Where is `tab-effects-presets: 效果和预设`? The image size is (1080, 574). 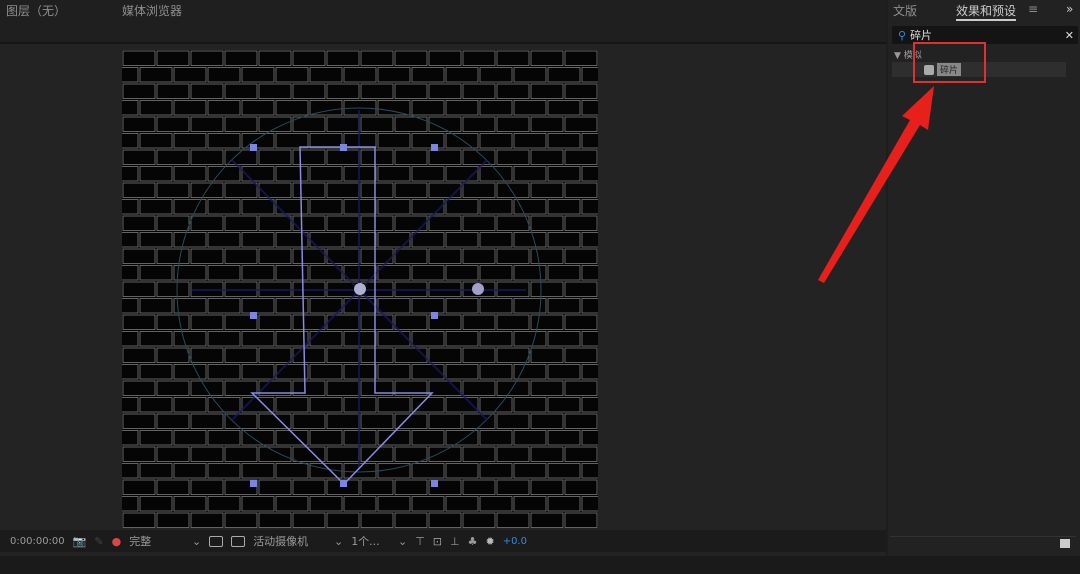
tab-effects-presets: 效果和预设 is located at coordinates (986, 11).